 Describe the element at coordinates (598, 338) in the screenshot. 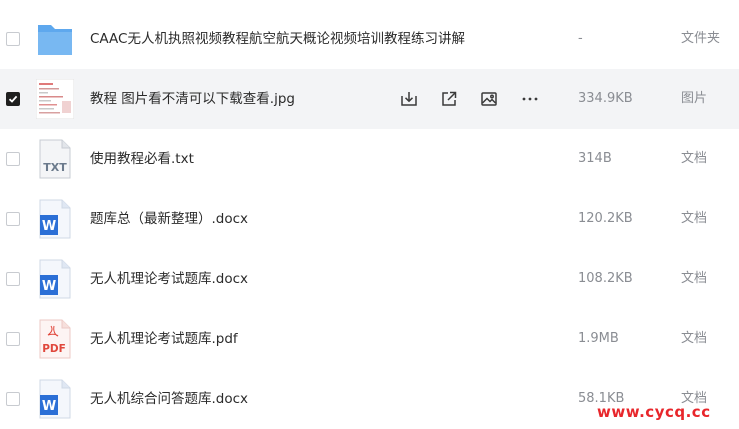

I see `file-size: 1.9MB` at that location.